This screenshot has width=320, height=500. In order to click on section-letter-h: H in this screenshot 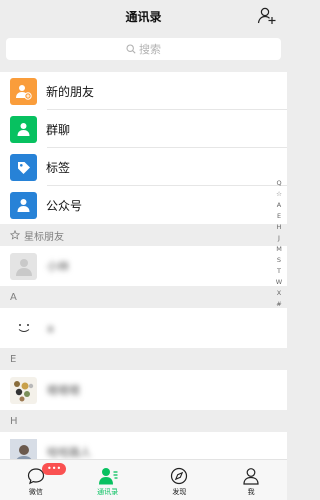, I will do `click(14, 421)`.